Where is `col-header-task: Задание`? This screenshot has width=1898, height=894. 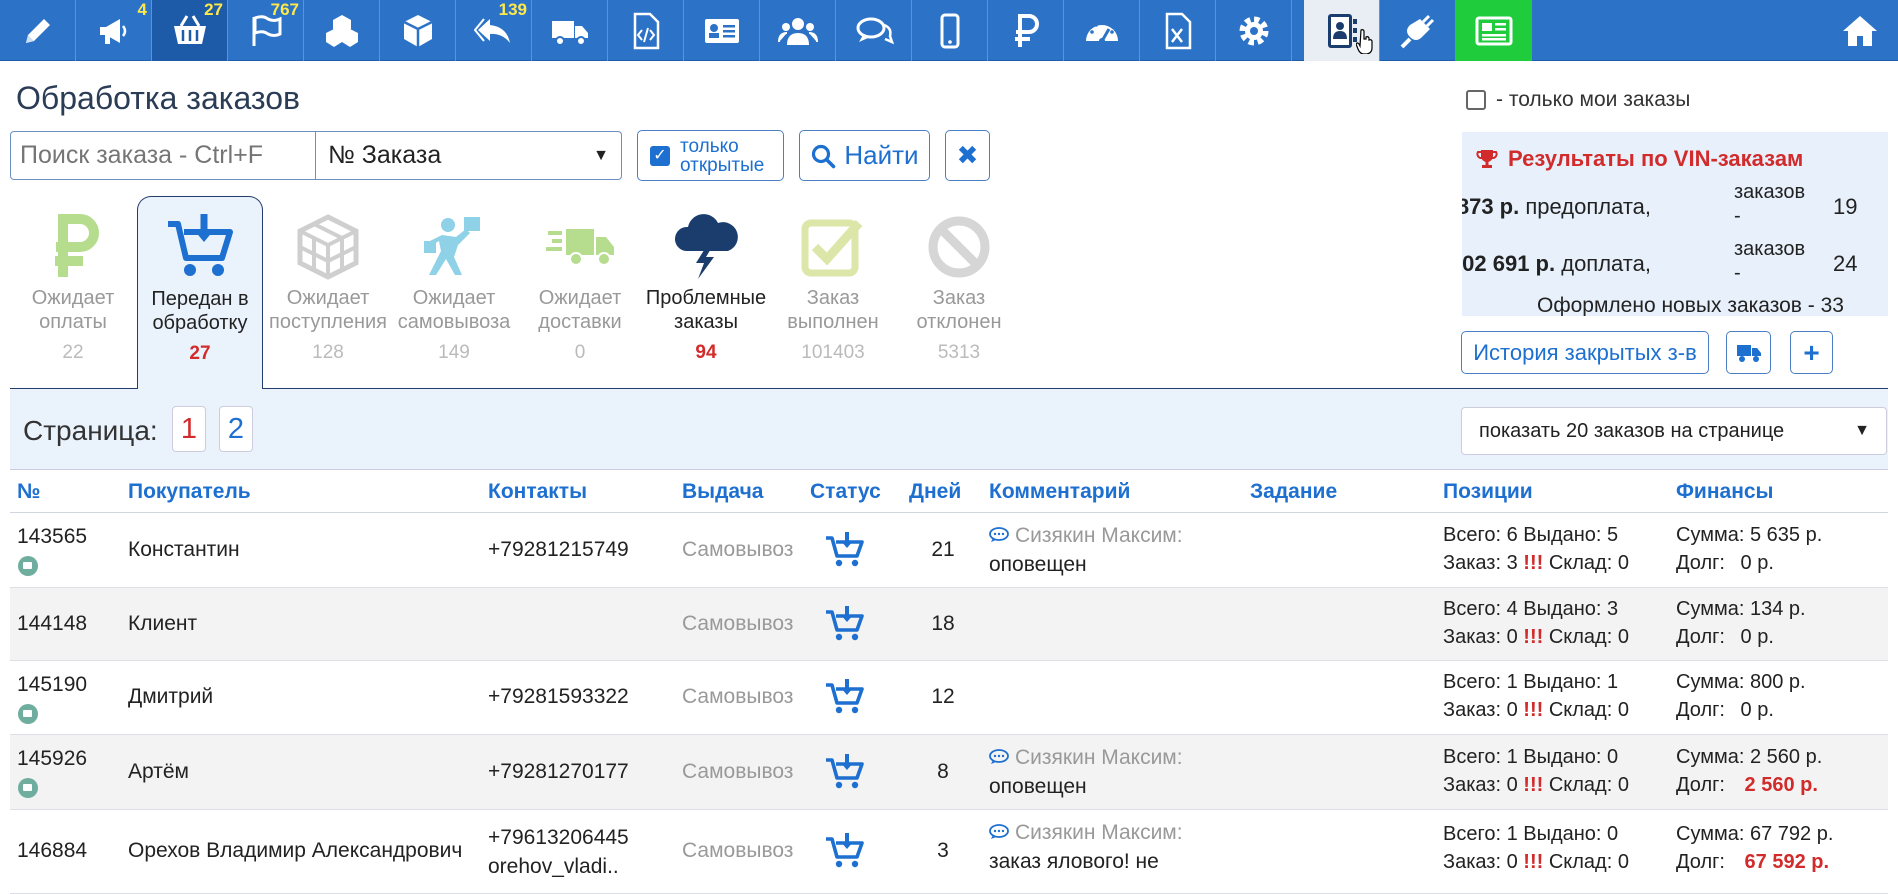
col-header-task: Задание is located at coordinates (1293, 492).